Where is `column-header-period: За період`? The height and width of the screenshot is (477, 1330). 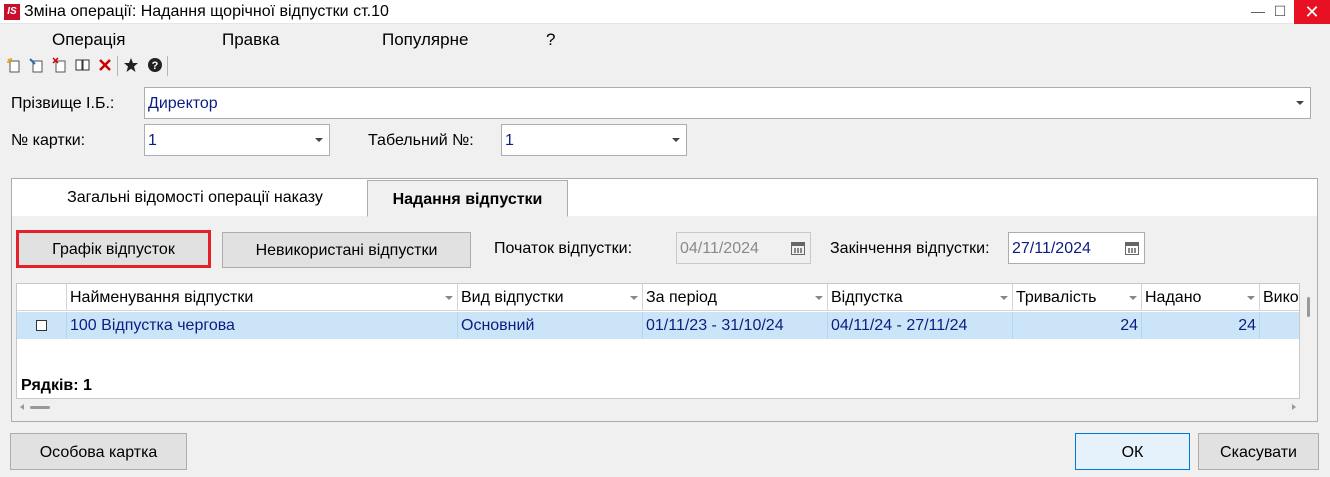
column-header-period: За період is located at coordinates (735, 297).